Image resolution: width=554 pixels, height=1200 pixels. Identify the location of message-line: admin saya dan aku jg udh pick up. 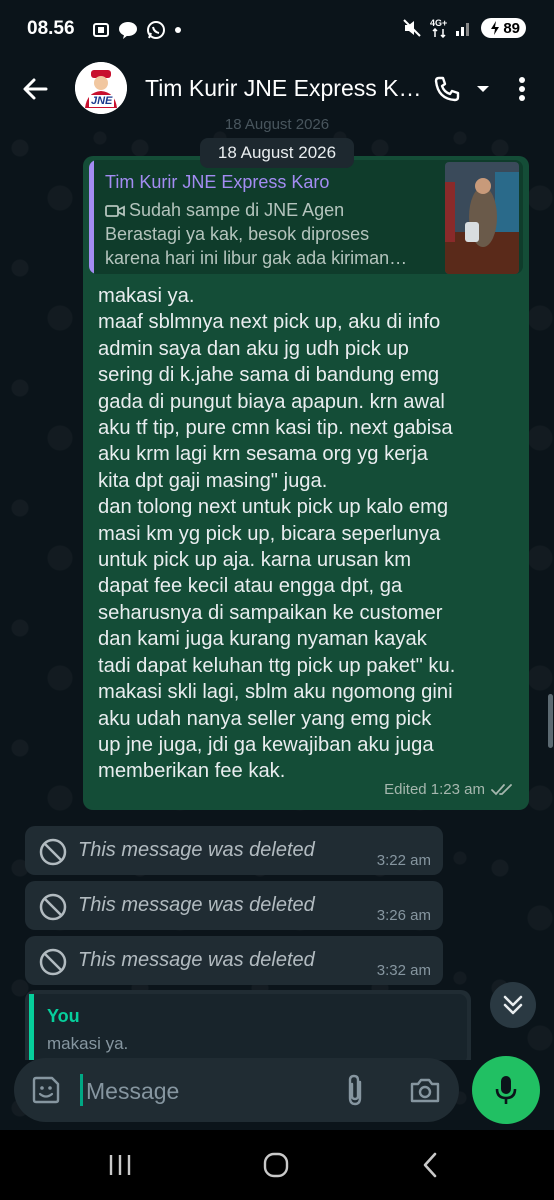
(253, 348).